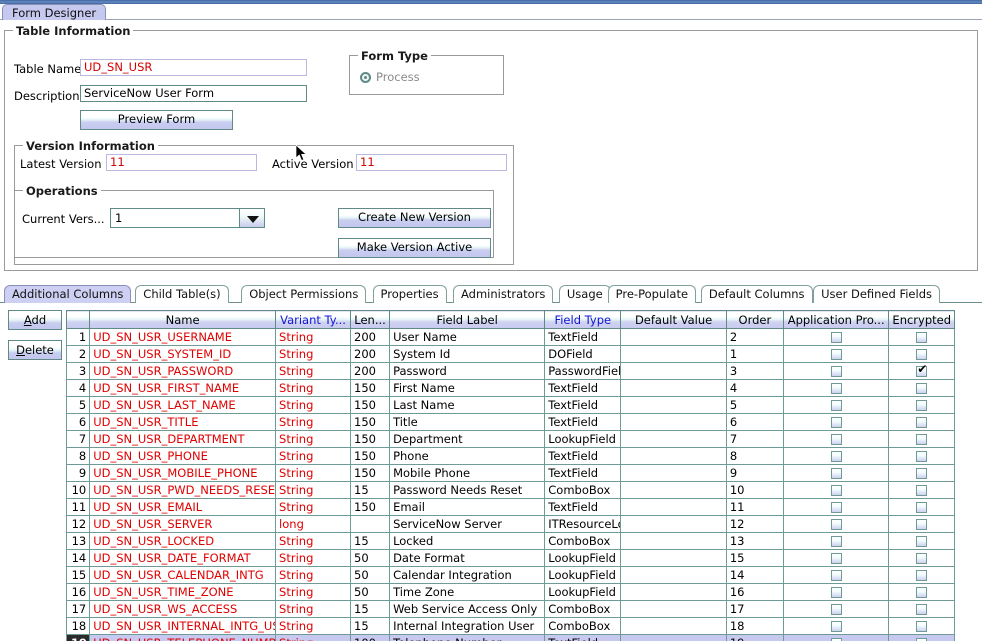 The image size is (982, 641). I want to click on table-row: 8 UD_SN_USR_PHONE String 150 Phone TextField 8, so click(510, 456).